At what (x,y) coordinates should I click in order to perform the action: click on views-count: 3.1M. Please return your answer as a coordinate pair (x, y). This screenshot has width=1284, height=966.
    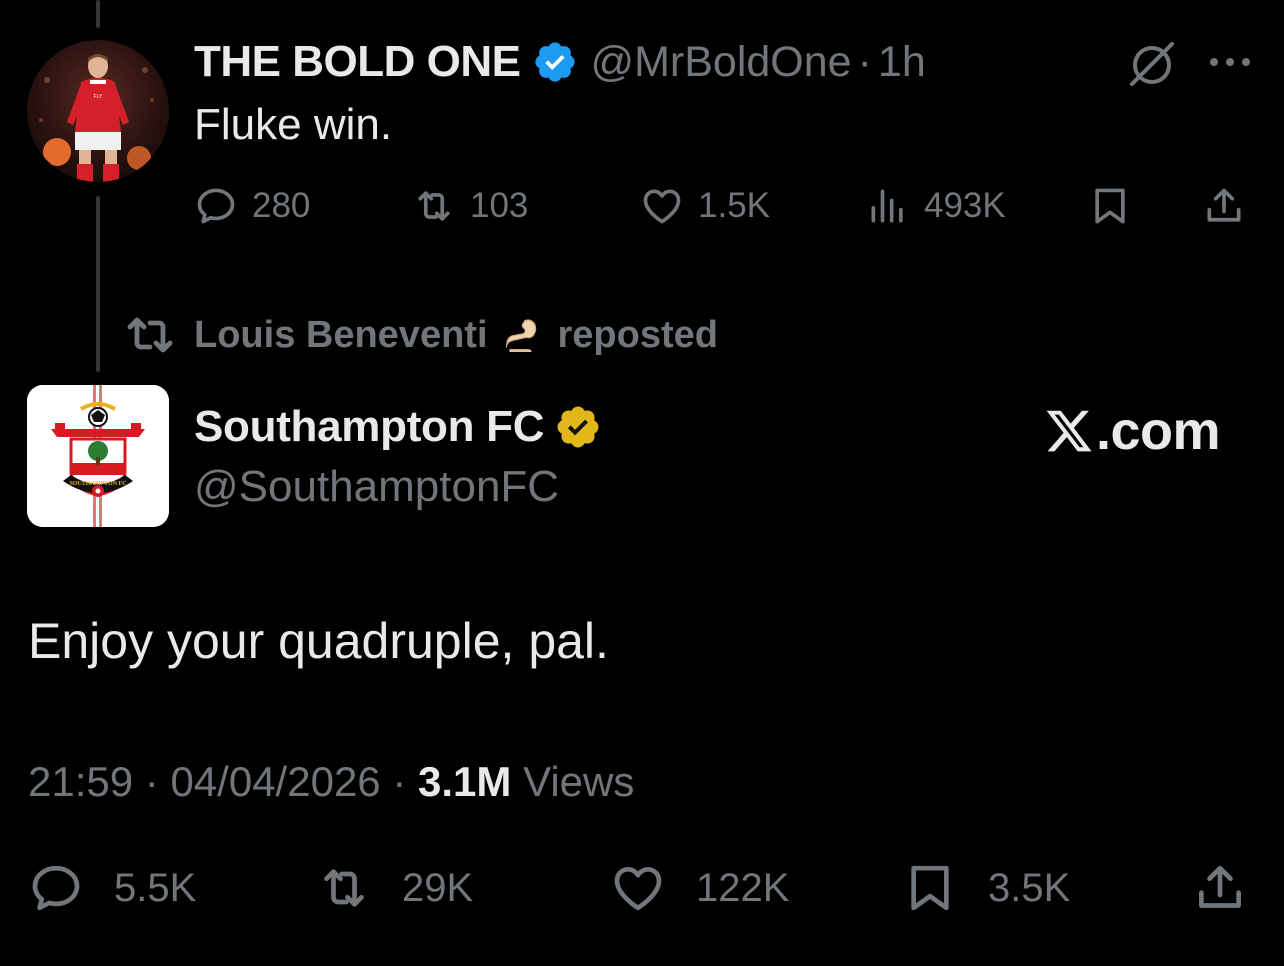
    Looking at the image, I should click on (465, 781).